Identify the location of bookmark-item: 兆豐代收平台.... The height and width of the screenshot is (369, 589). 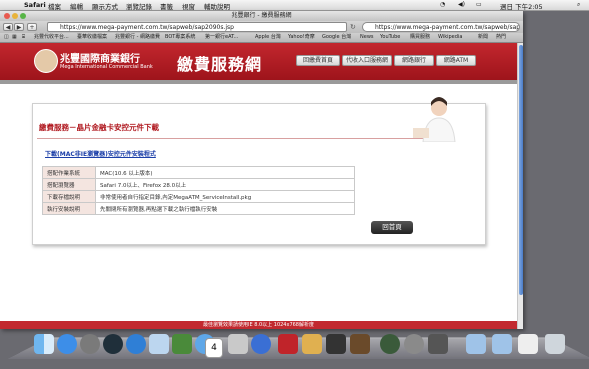
(51, 37).